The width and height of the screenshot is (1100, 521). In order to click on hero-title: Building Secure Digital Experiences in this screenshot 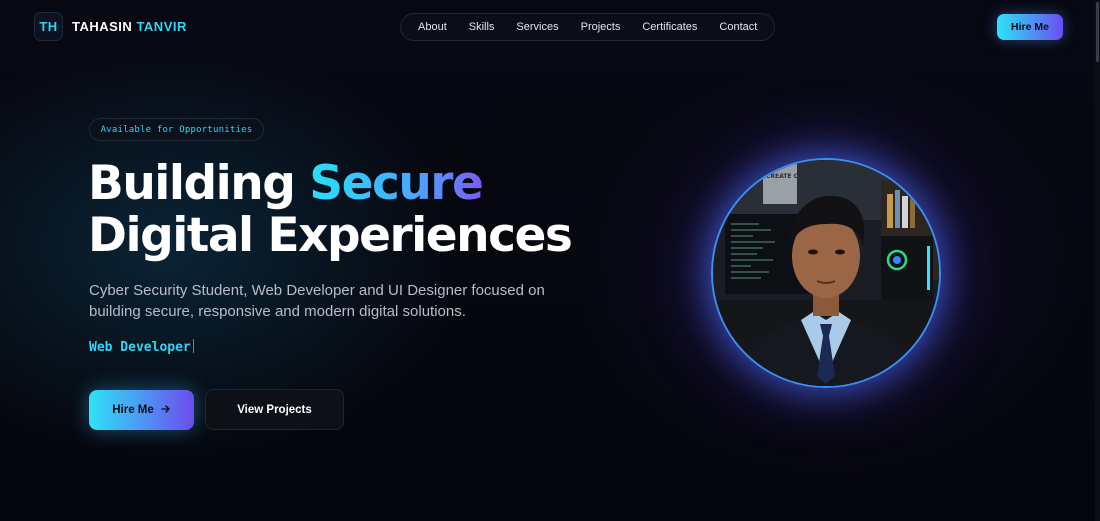, I will do `click(330, 209)`.